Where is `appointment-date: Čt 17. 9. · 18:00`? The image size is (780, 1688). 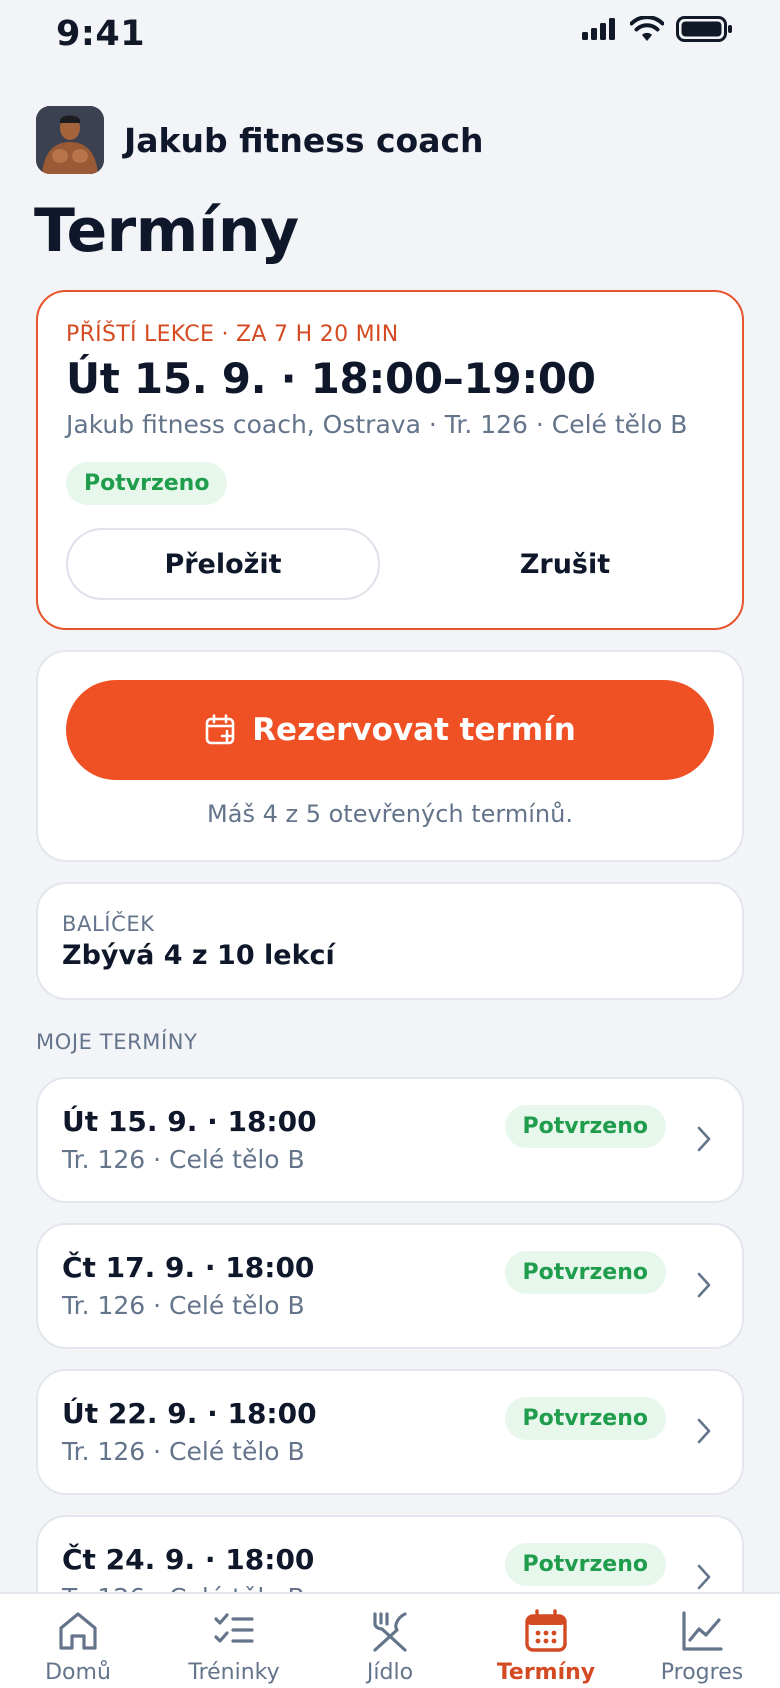
appointment-date: Čt 17. 9. · 18:00 is located at coordinates (188, 1267).